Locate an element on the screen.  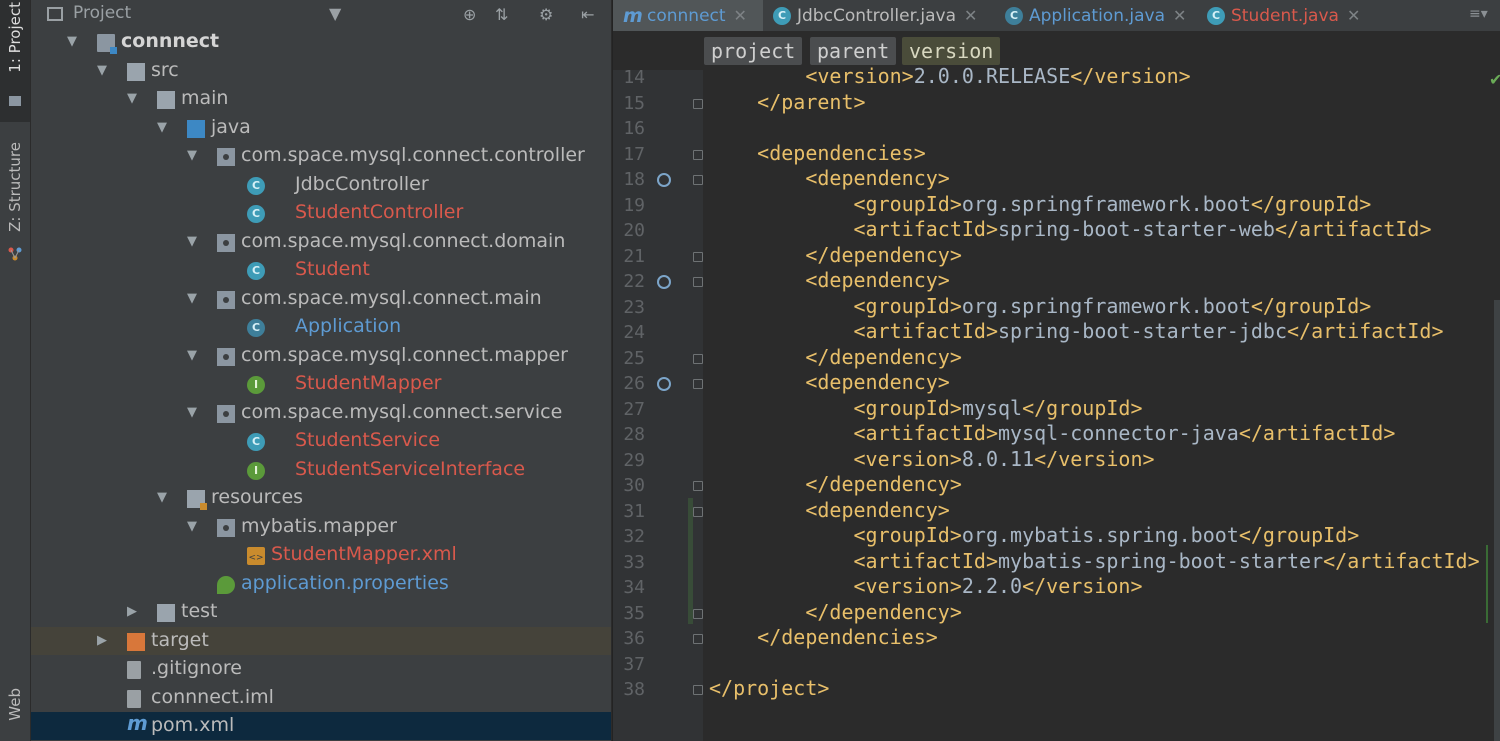
locate-icon: ⊕ is located at coordinates (469, 14).